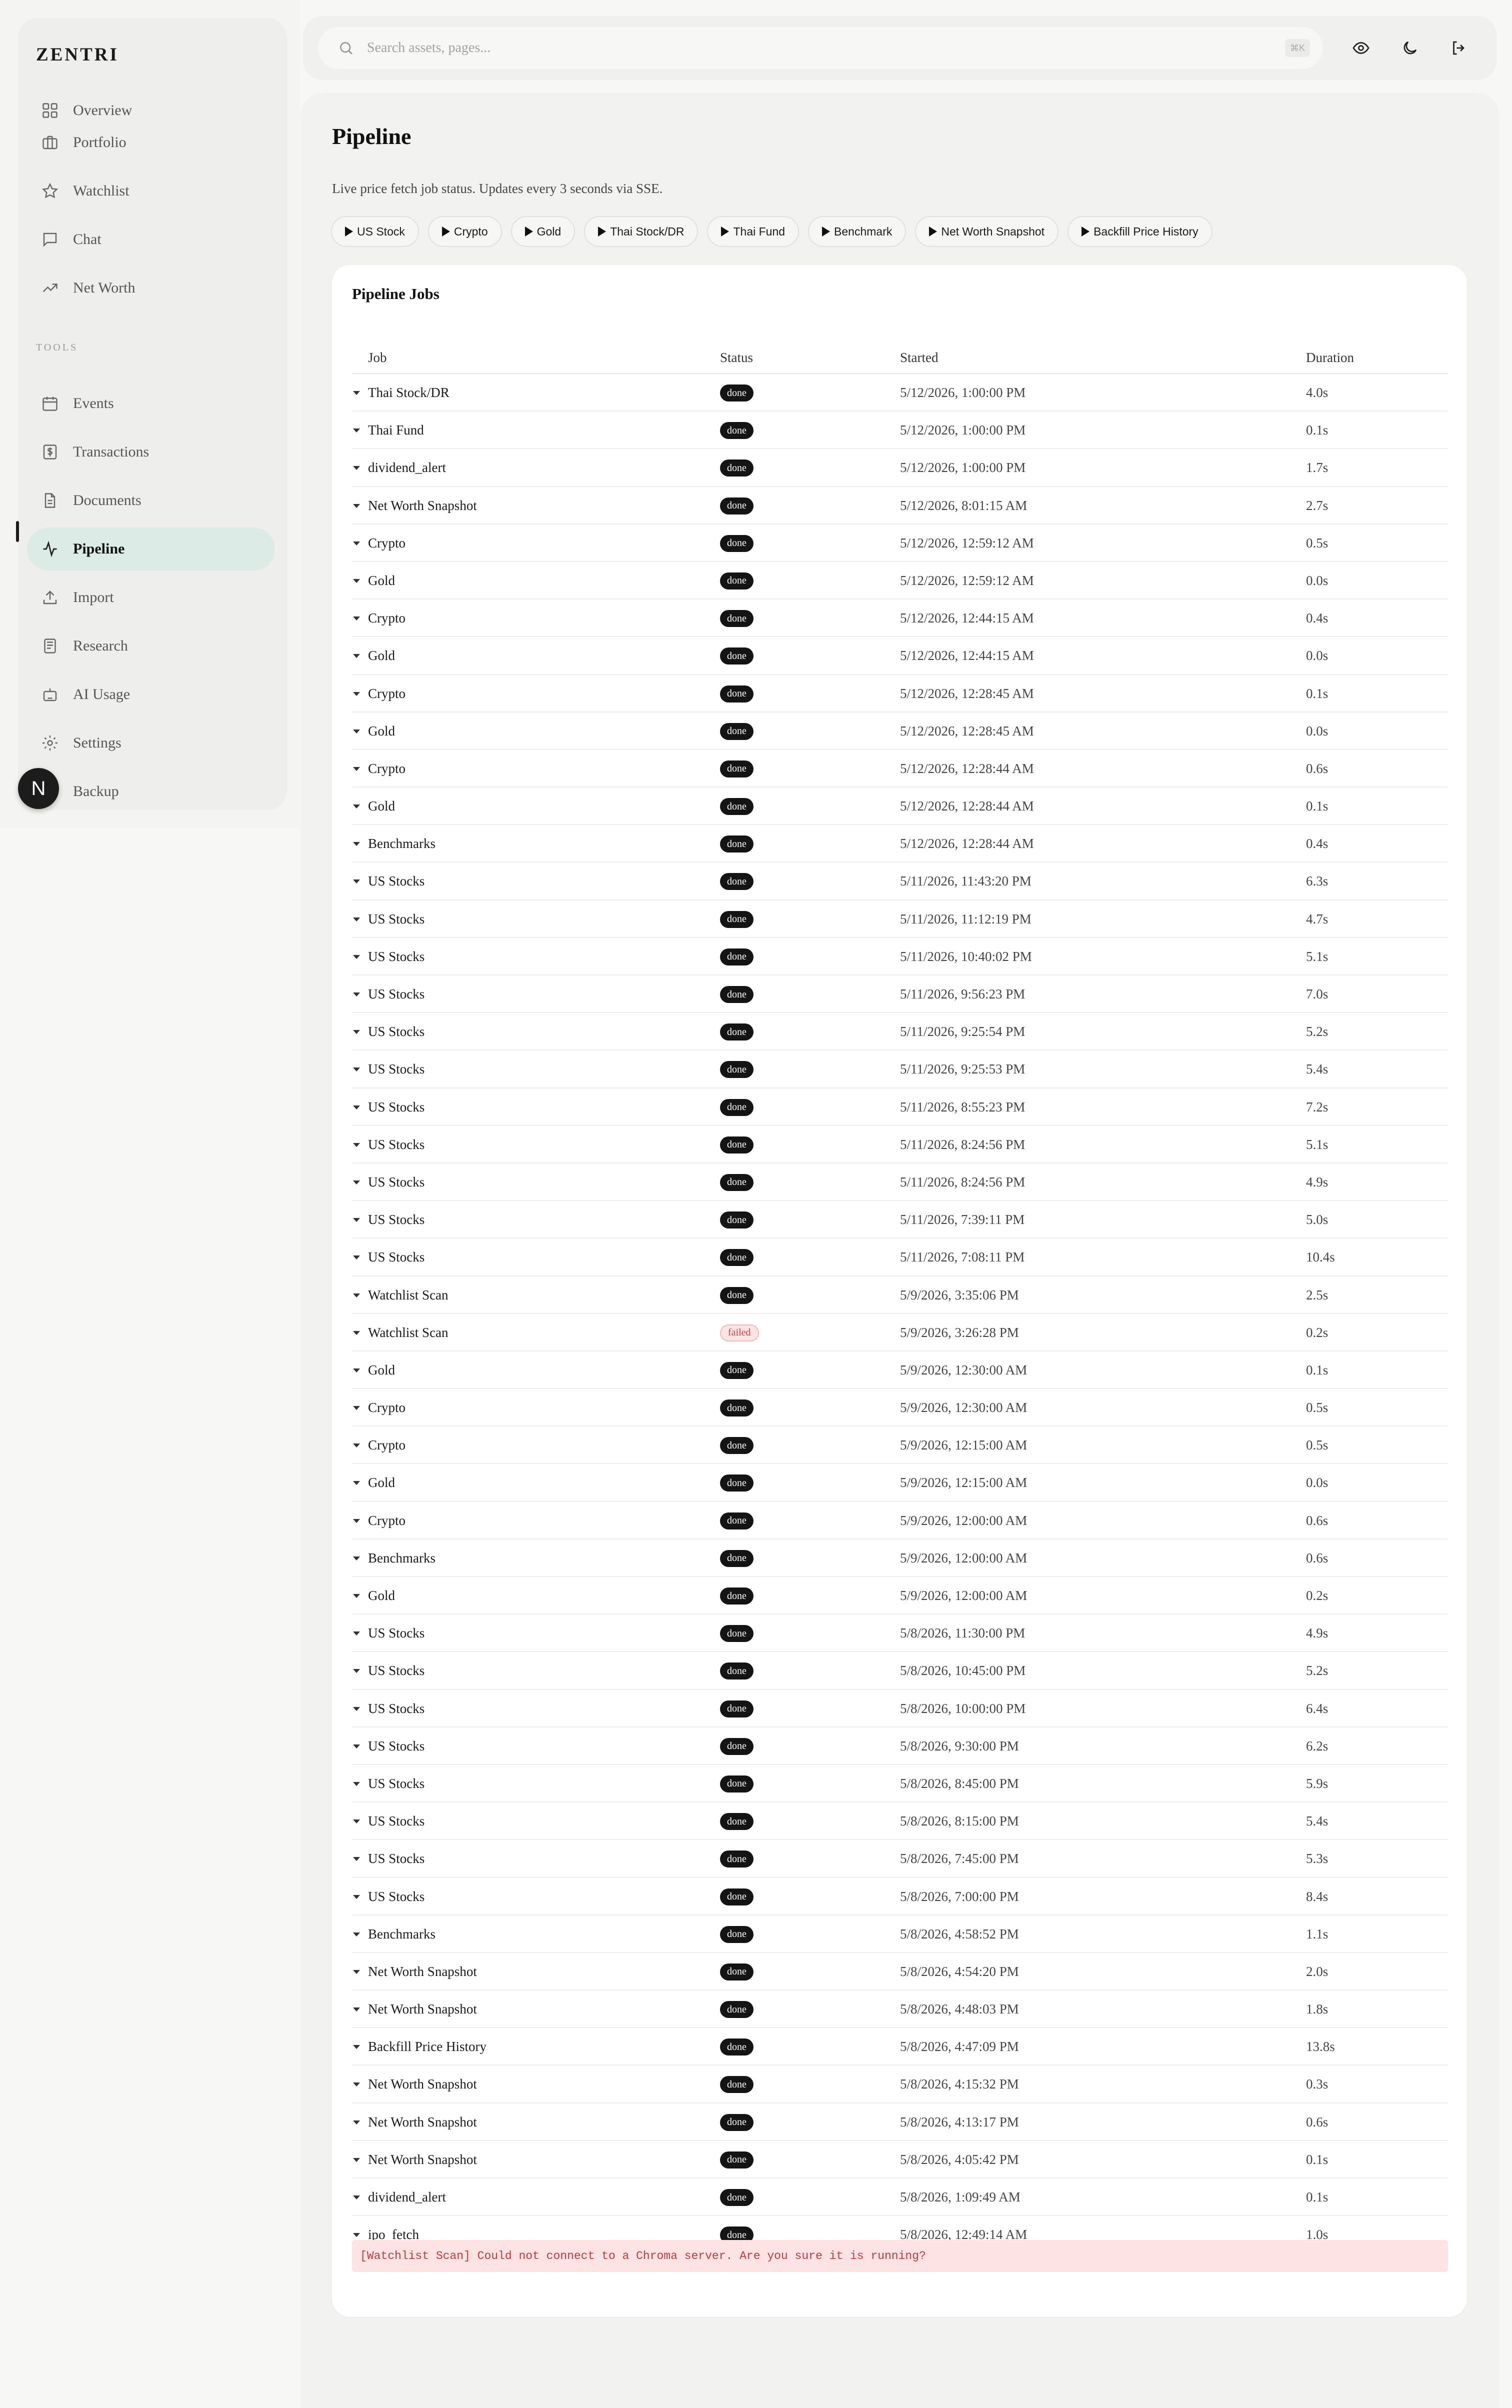  What do you see at coordinates (987, 231) in the screenshot?
I see `run-net-worth-snapshot-button: Net Worth Snapshot` at bounding box center [987, 231].